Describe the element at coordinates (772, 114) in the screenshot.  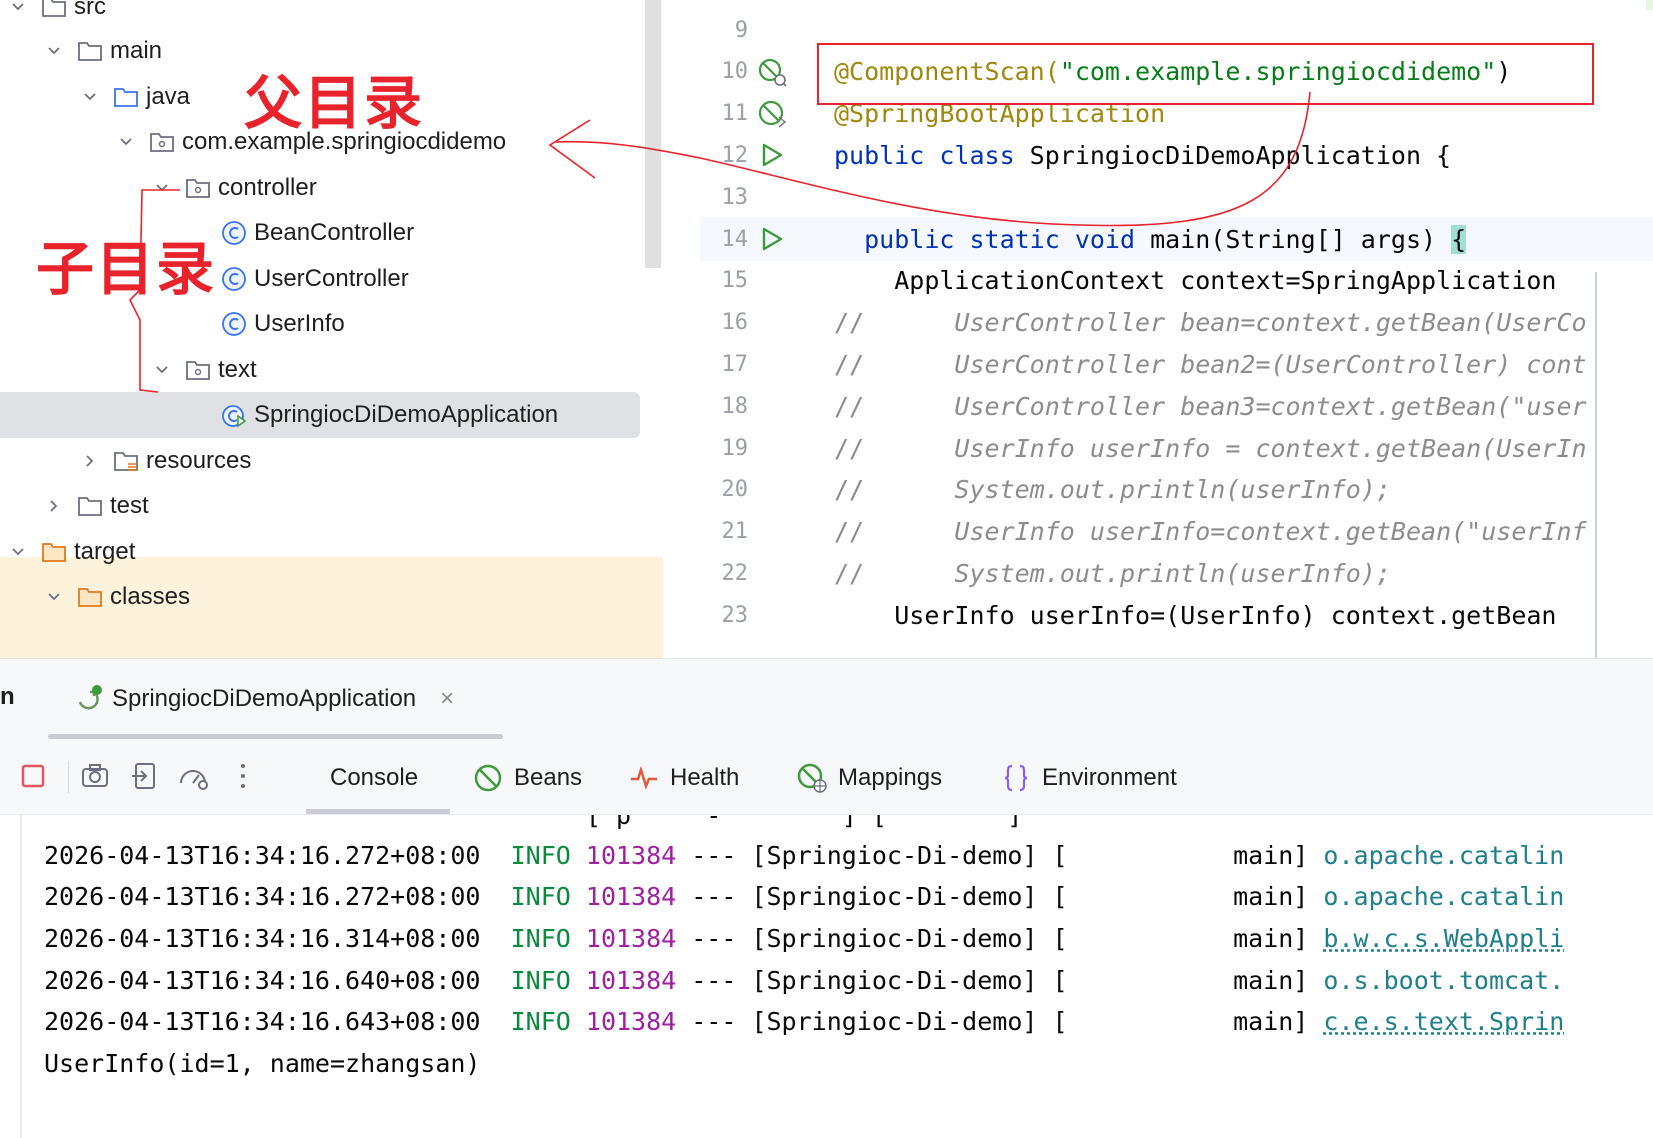
I see `spring-bean-gutter-icon` at that location.